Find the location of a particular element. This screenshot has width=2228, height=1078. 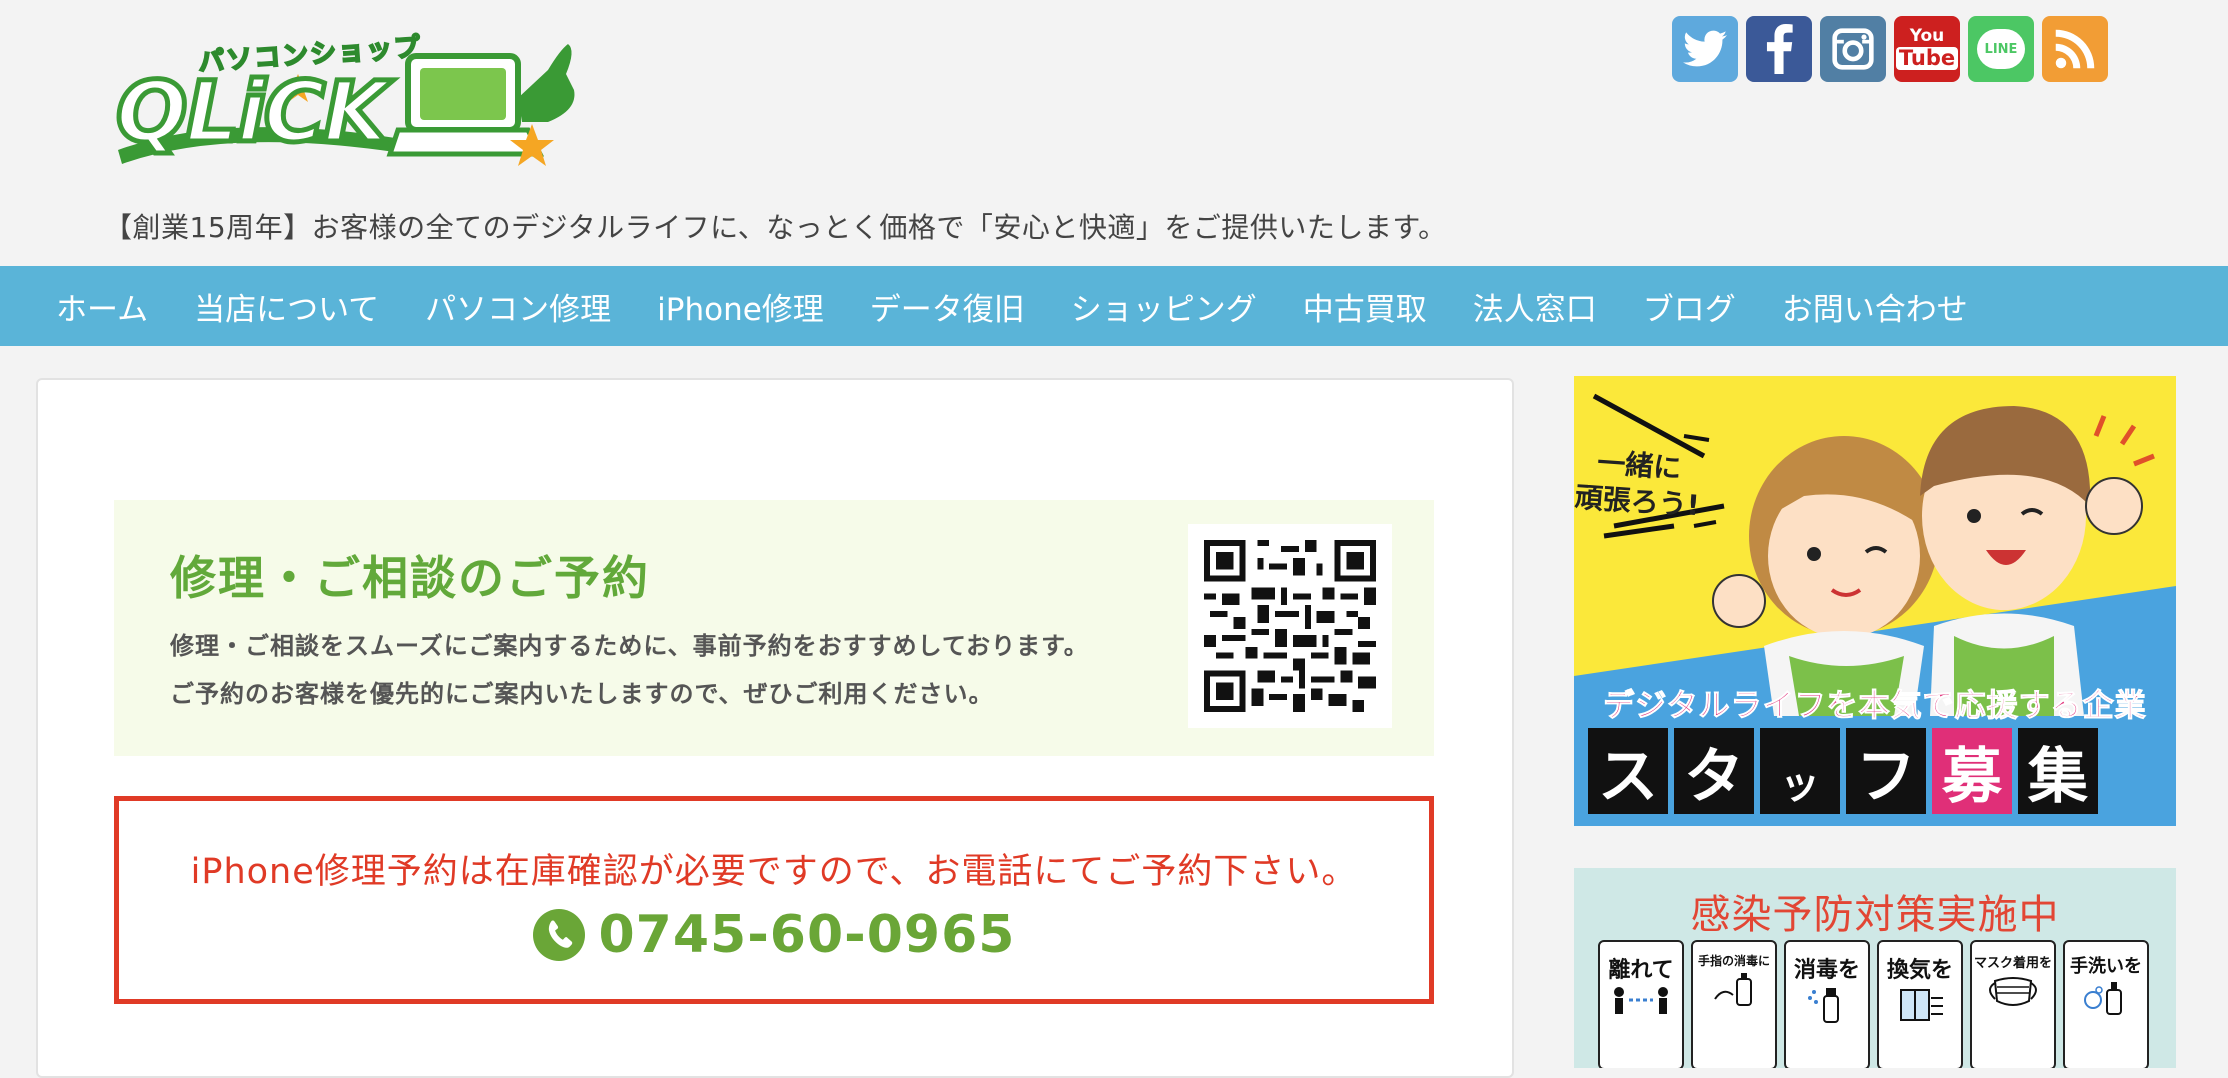

window-icon is located at coordinates (1921, 1005).